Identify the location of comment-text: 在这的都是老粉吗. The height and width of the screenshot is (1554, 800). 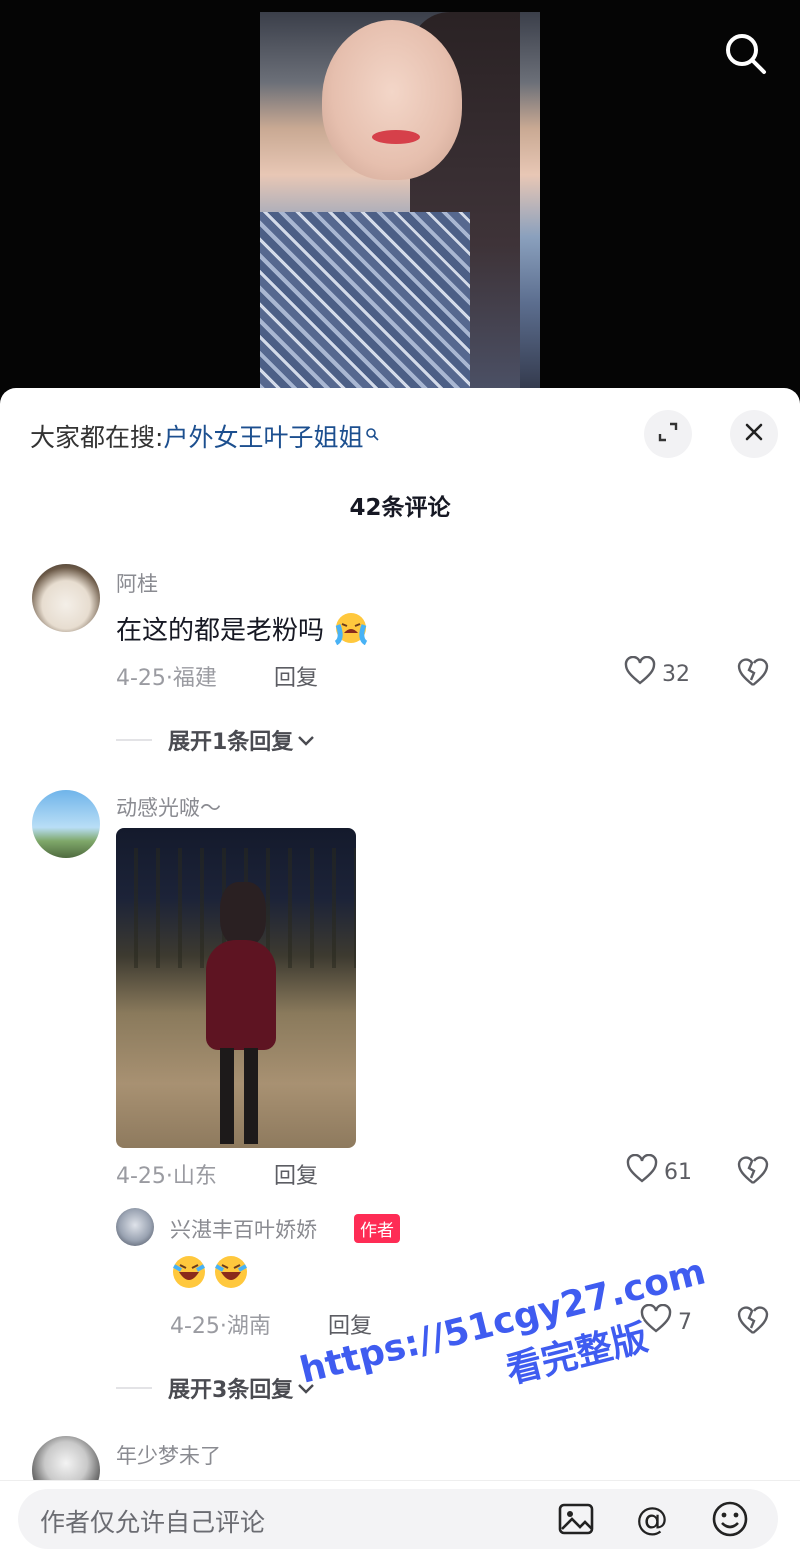
(243, 631).